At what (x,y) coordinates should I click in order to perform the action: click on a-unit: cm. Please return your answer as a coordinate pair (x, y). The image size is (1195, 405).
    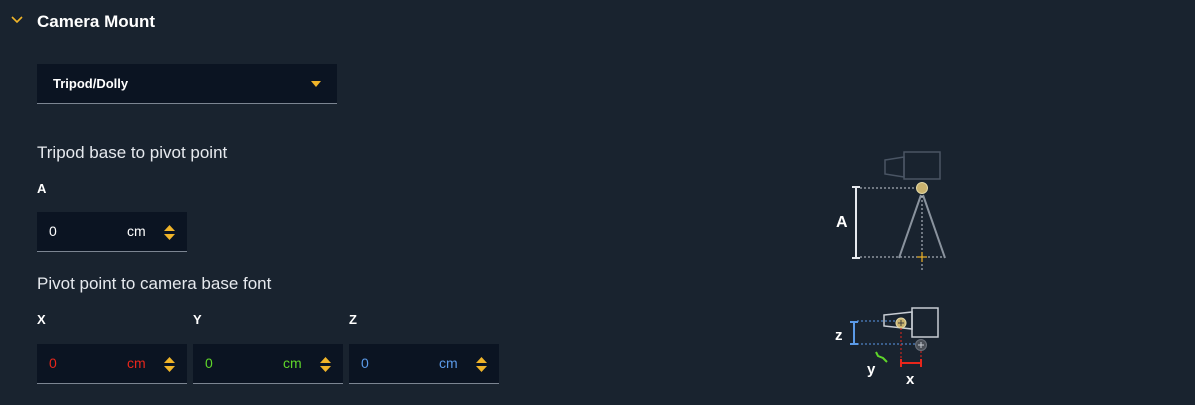
    Looking at the image, I should click on (136, 231).